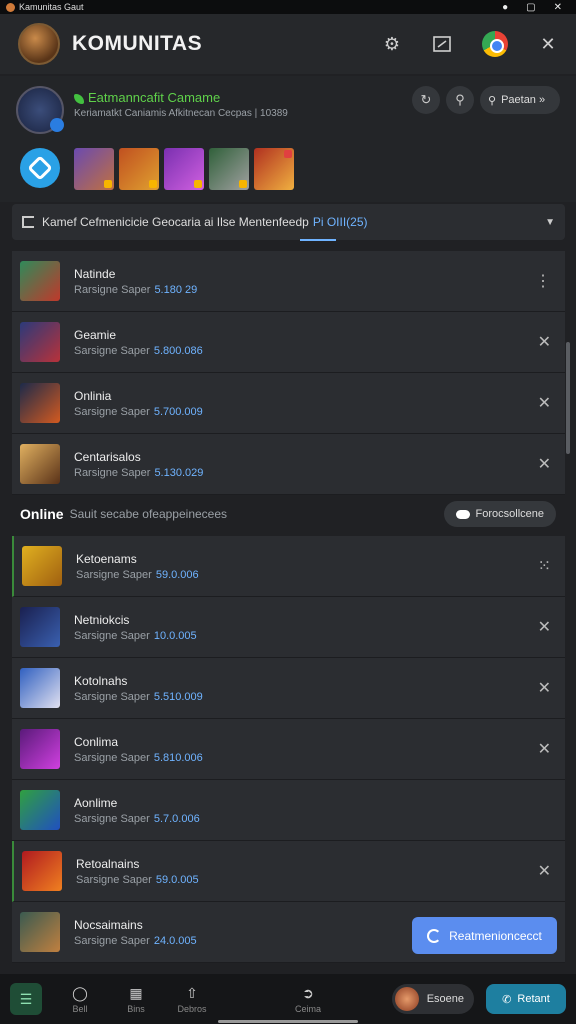 The height and width of the screenshot is (1024, 576). Describe the element at coordinates (288, 464) in the screenshot. I see `list-item: Centarisalos Rarsigne Saper 5.130.029 ✕` at that location.